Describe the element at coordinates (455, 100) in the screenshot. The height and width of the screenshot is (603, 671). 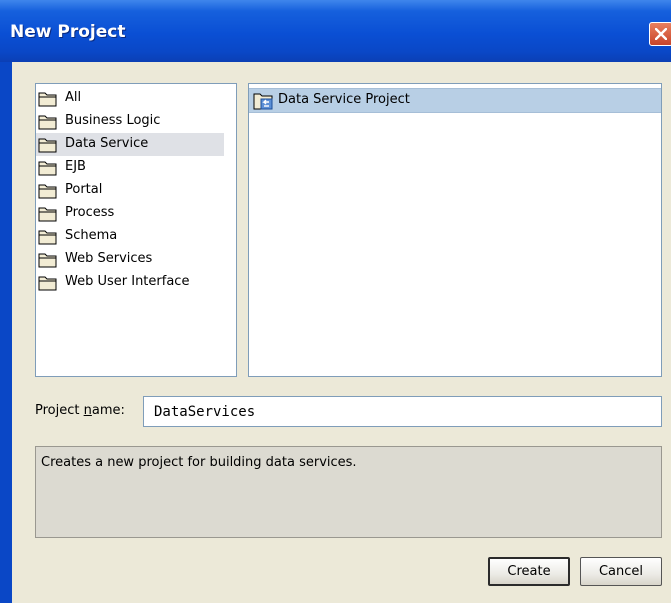
I see `template-item-data-service-project: Data Service Project` at that location.